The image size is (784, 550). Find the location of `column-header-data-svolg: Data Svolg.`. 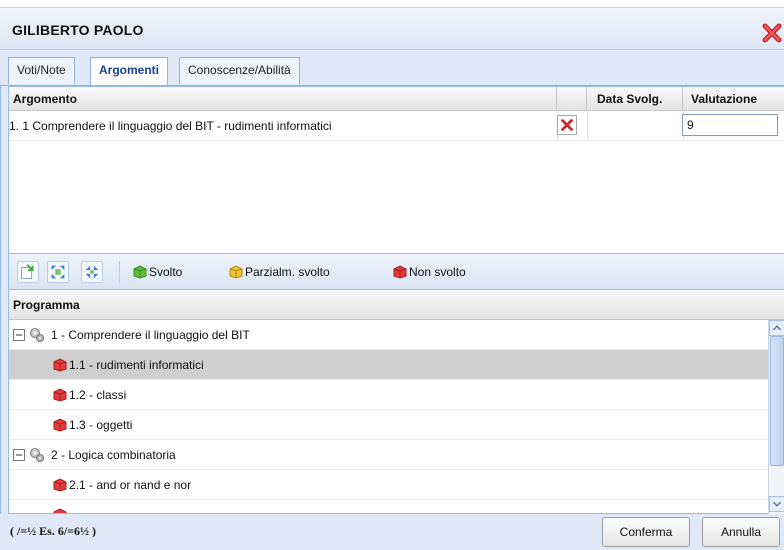

column-header-data-svolg: Data Svolg. is located at coordinates (635, 99).